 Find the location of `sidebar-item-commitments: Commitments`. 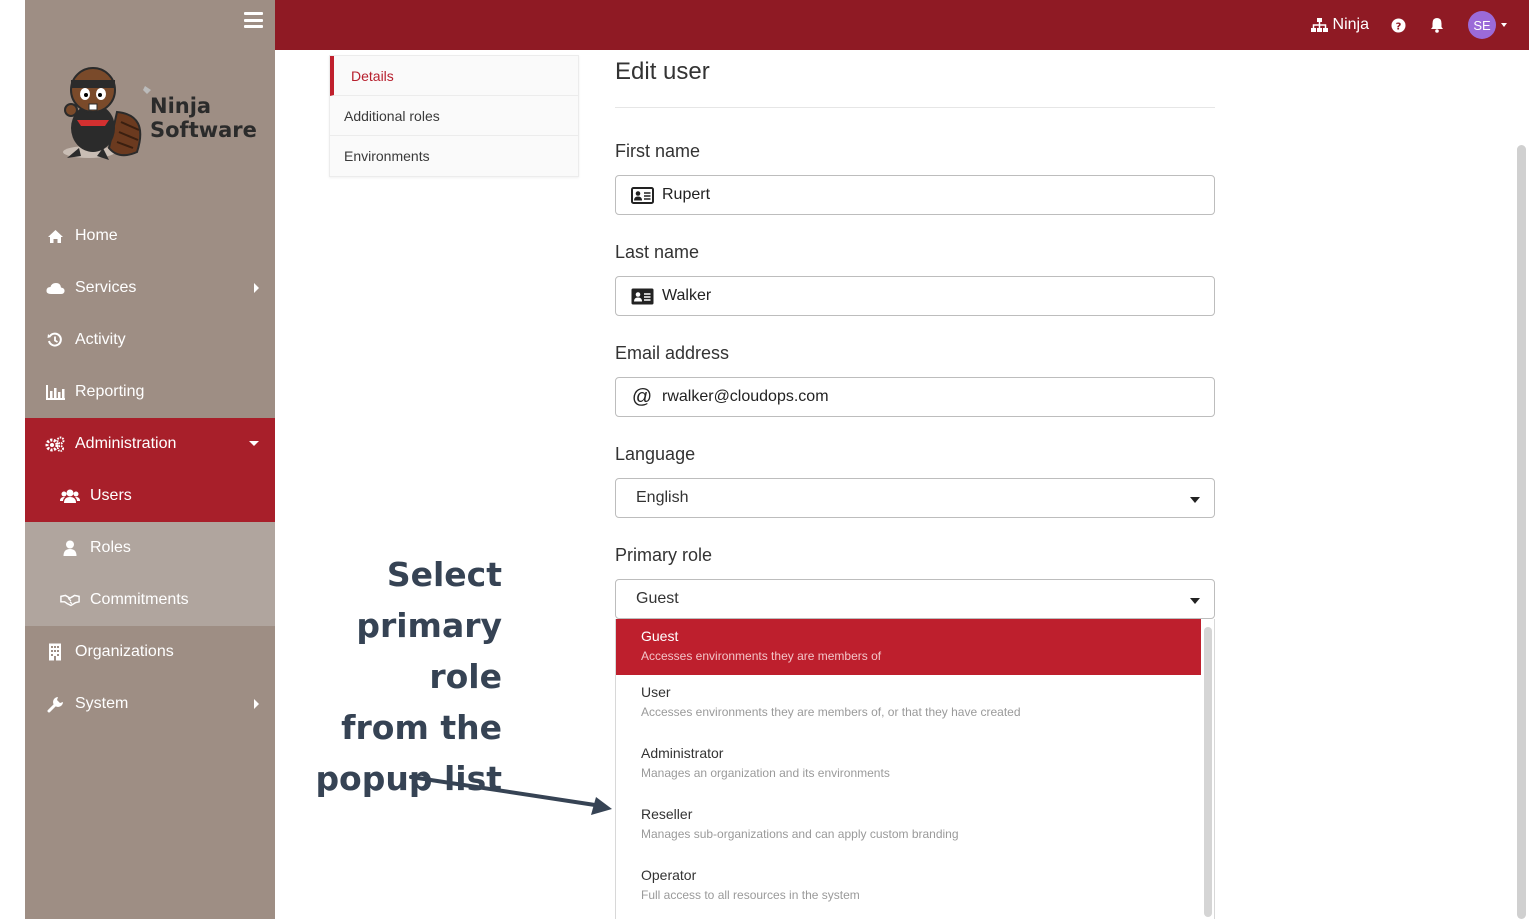

sidebar-item-commitments: Commitments is located at coordinates (150, 600).